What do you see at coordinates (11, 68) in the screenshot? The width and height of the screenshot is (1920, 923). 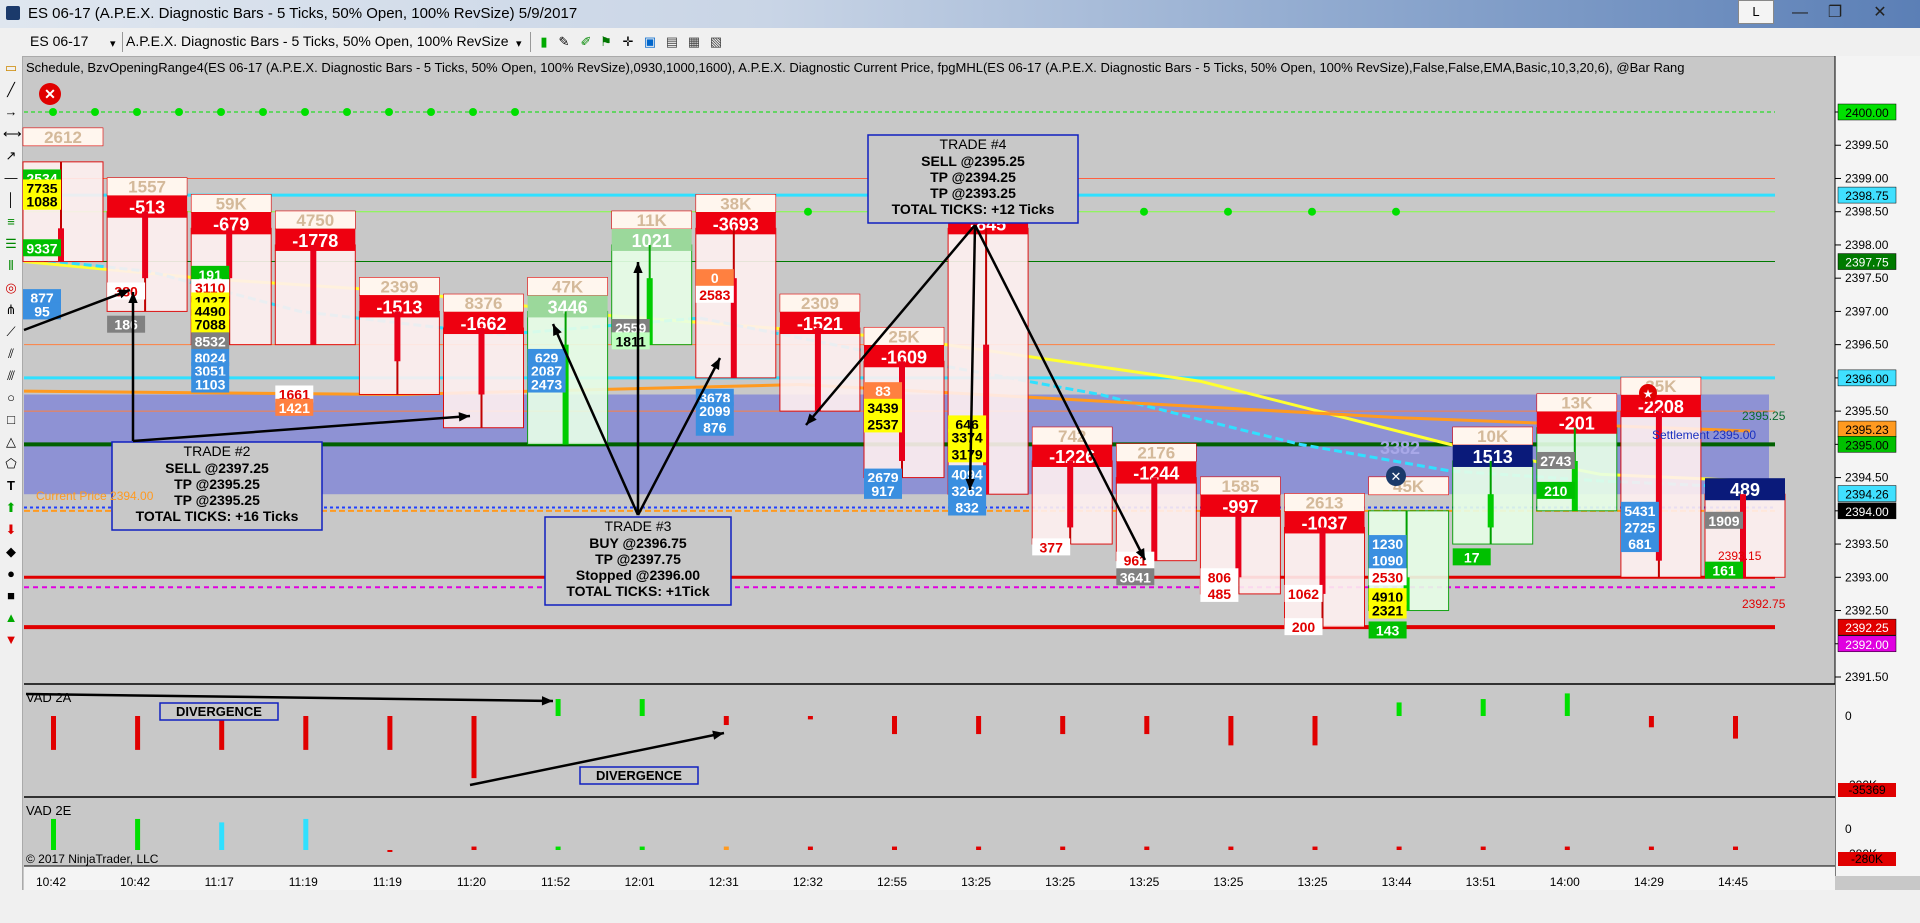 I see `ruler-icon: ▭` at bounding box center [11, 68].